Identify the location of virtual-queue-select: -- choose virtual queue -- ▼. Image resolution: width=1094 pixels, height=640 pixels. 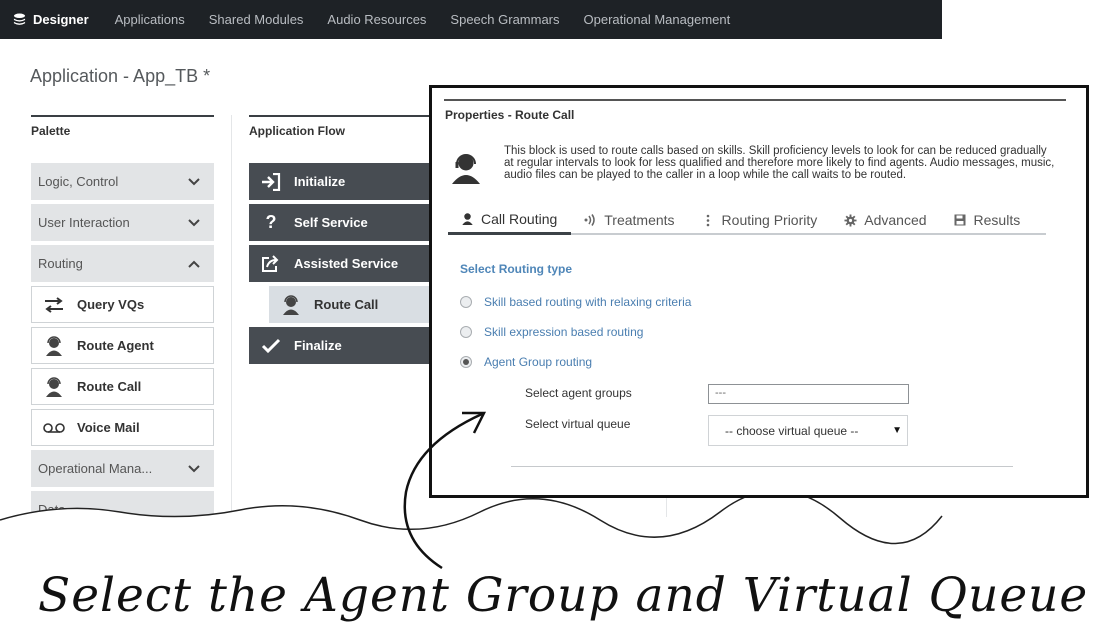
(808, 430).